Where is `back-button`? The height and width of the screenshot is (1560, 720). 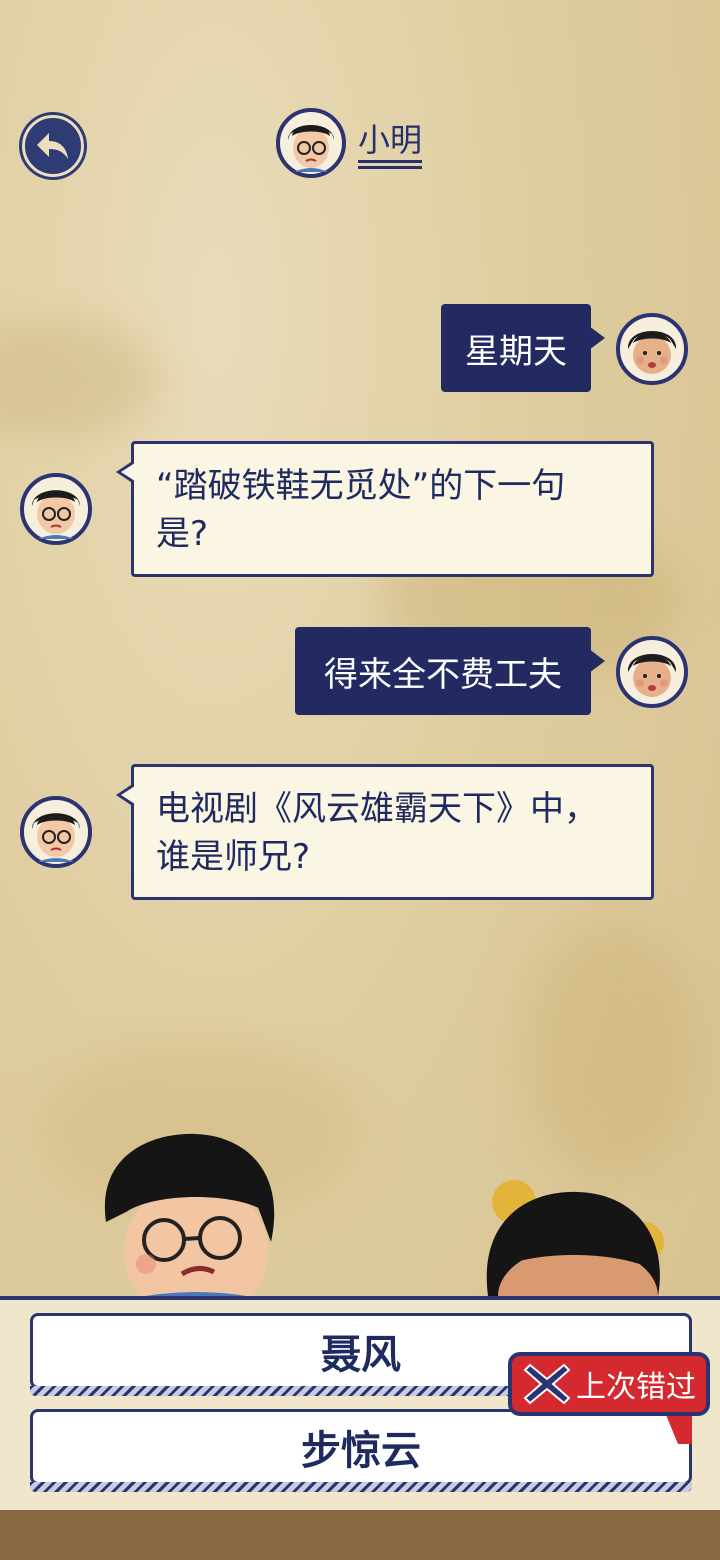
back-button is located at coordinates (53, 146).